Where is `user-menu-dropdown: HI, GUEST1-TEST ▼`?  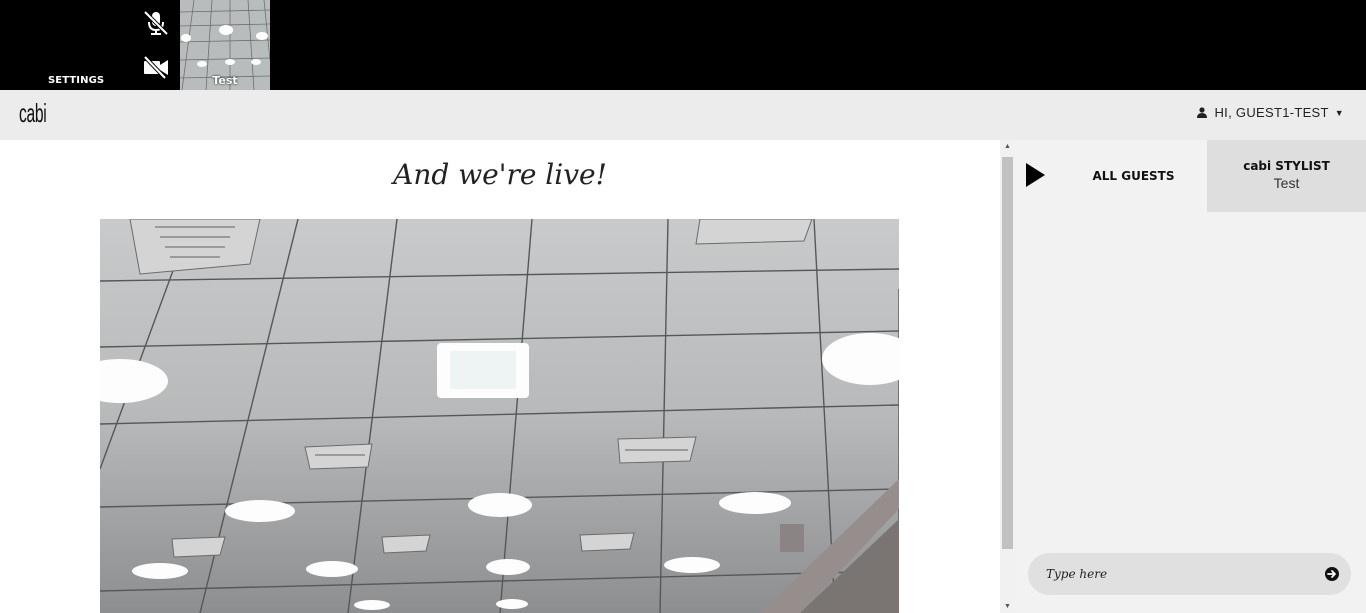 user-menu-dropdown: HI, GUEST1-TEST ▼ is located at coordinates (1270, 112).